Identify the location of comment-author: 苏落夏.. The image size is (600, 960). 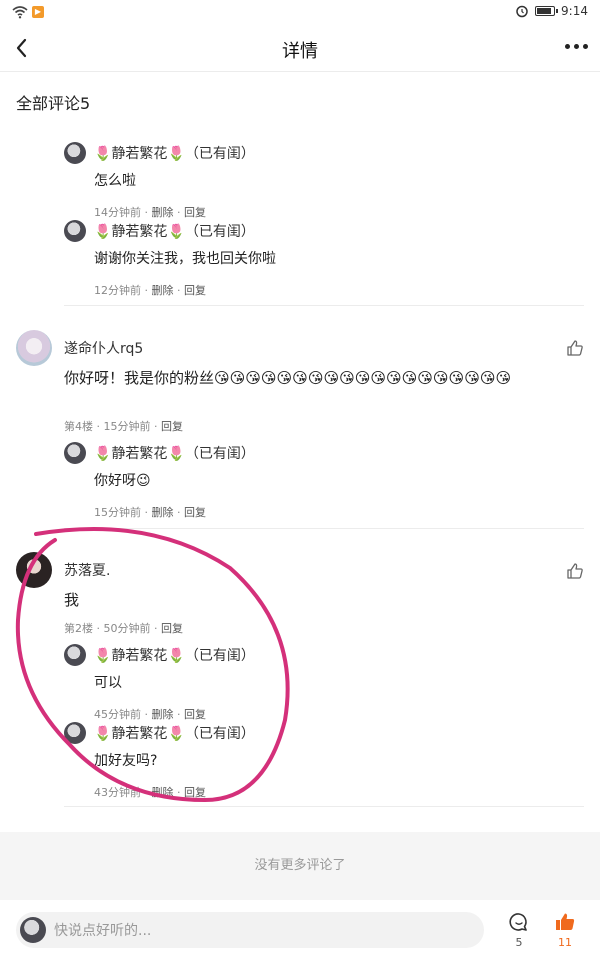
(87, 570).